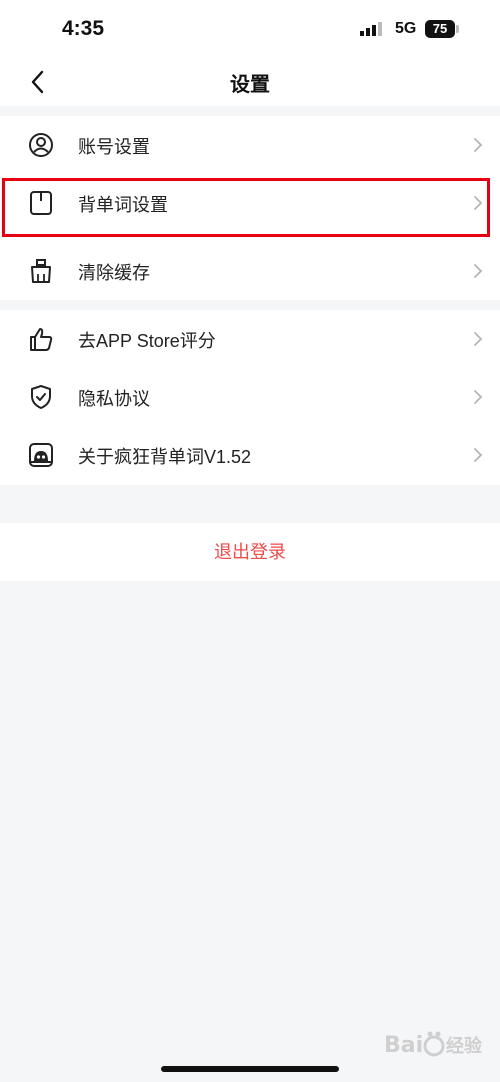 The image size is (500, 1082). What do you see at coordinates (114, 147) in the screenshot?
I see `row-label: 账号设置` at bounding box center [114, 147].